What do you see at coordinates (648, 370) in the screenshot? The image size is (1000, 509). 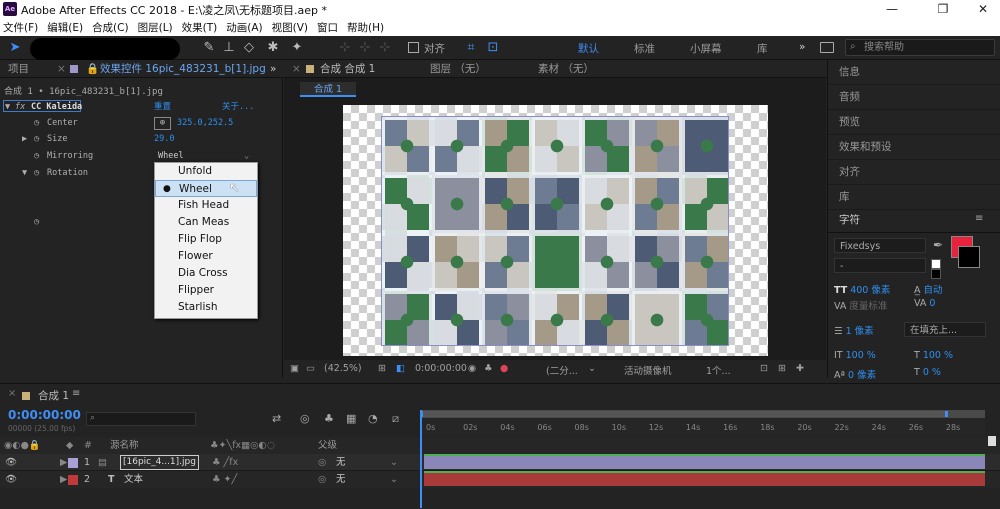 I see `camera-select: 活动摄像机` at bounding box center [648, 370].